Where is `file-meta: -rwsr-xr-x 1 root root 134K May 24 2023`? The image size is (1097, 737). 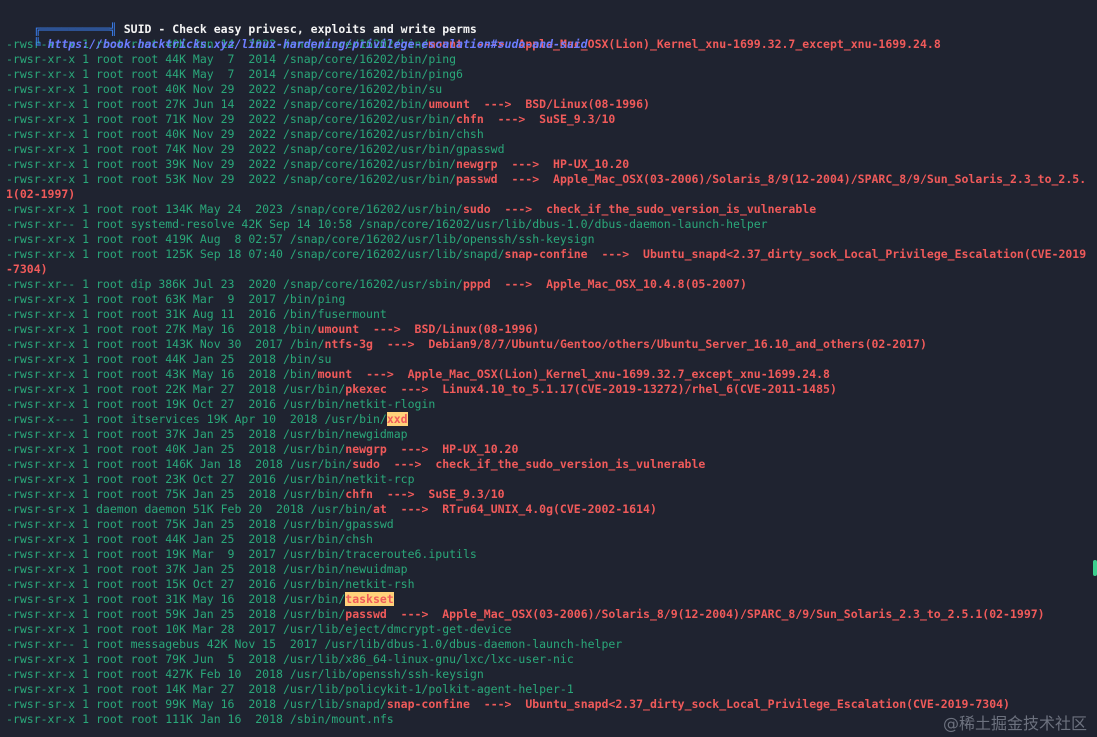 file-meta: -rwsr-xr-x 1 root root 134K May 24 2023 is located at coordinates (148, 209).